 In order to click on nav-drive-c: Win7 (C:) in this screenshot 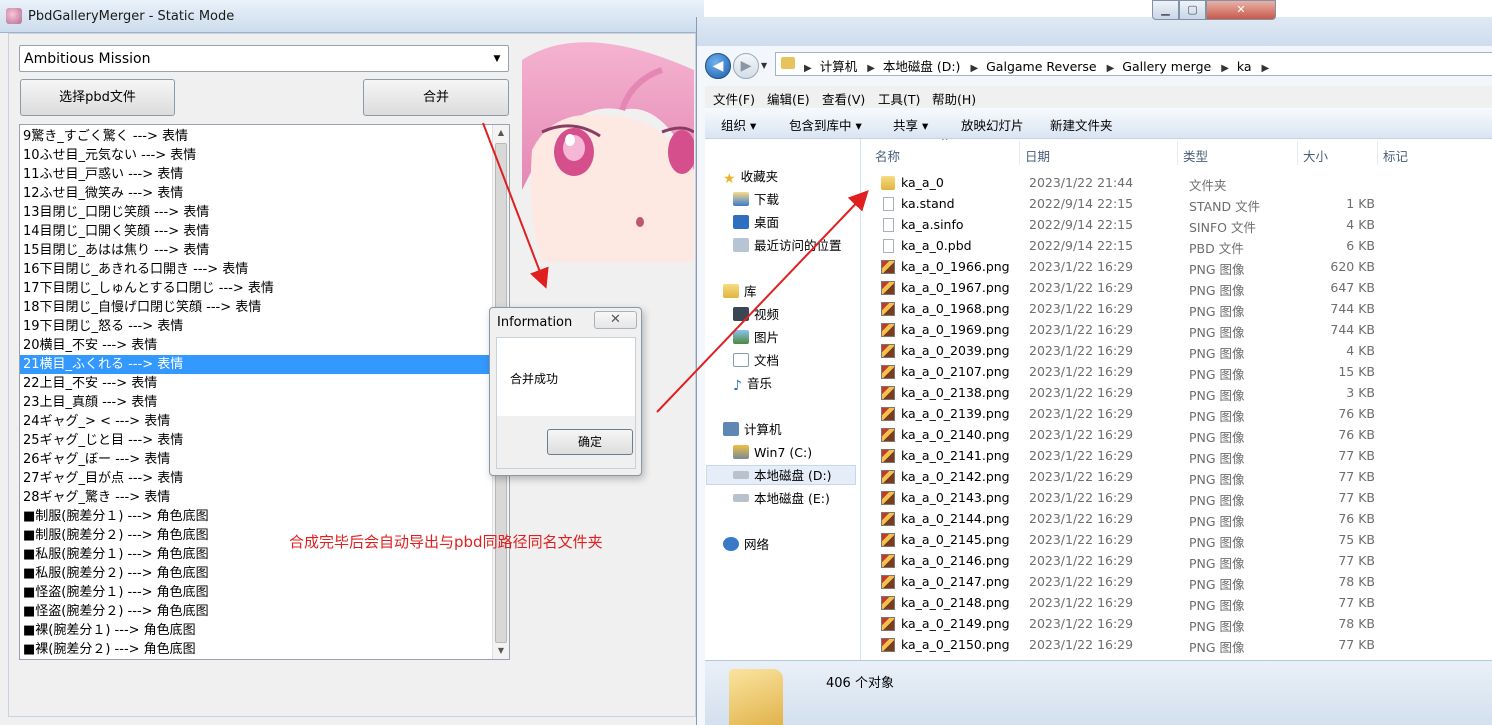, I will do `click(772, 453)`.